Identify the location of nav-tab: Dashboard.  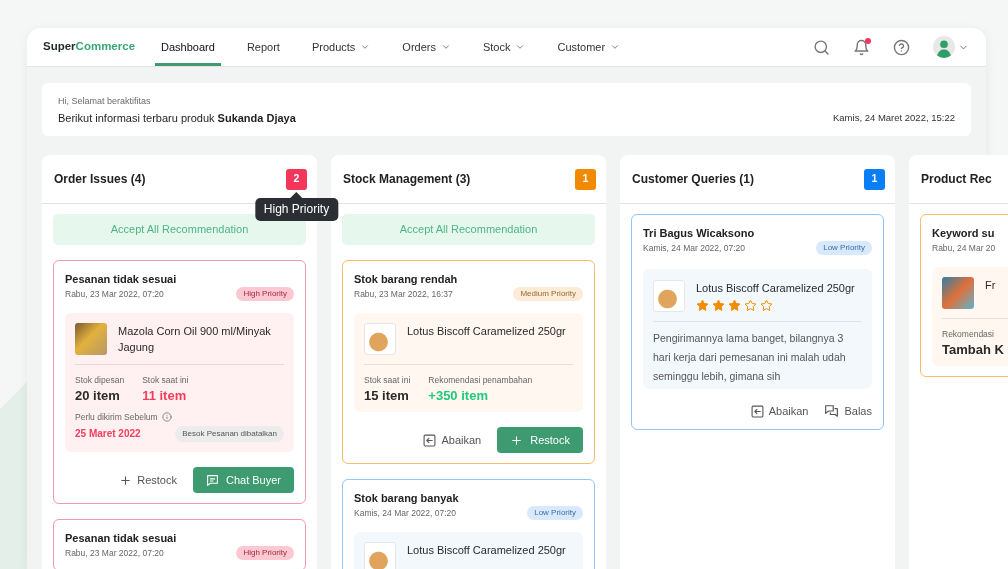
(188, 47).